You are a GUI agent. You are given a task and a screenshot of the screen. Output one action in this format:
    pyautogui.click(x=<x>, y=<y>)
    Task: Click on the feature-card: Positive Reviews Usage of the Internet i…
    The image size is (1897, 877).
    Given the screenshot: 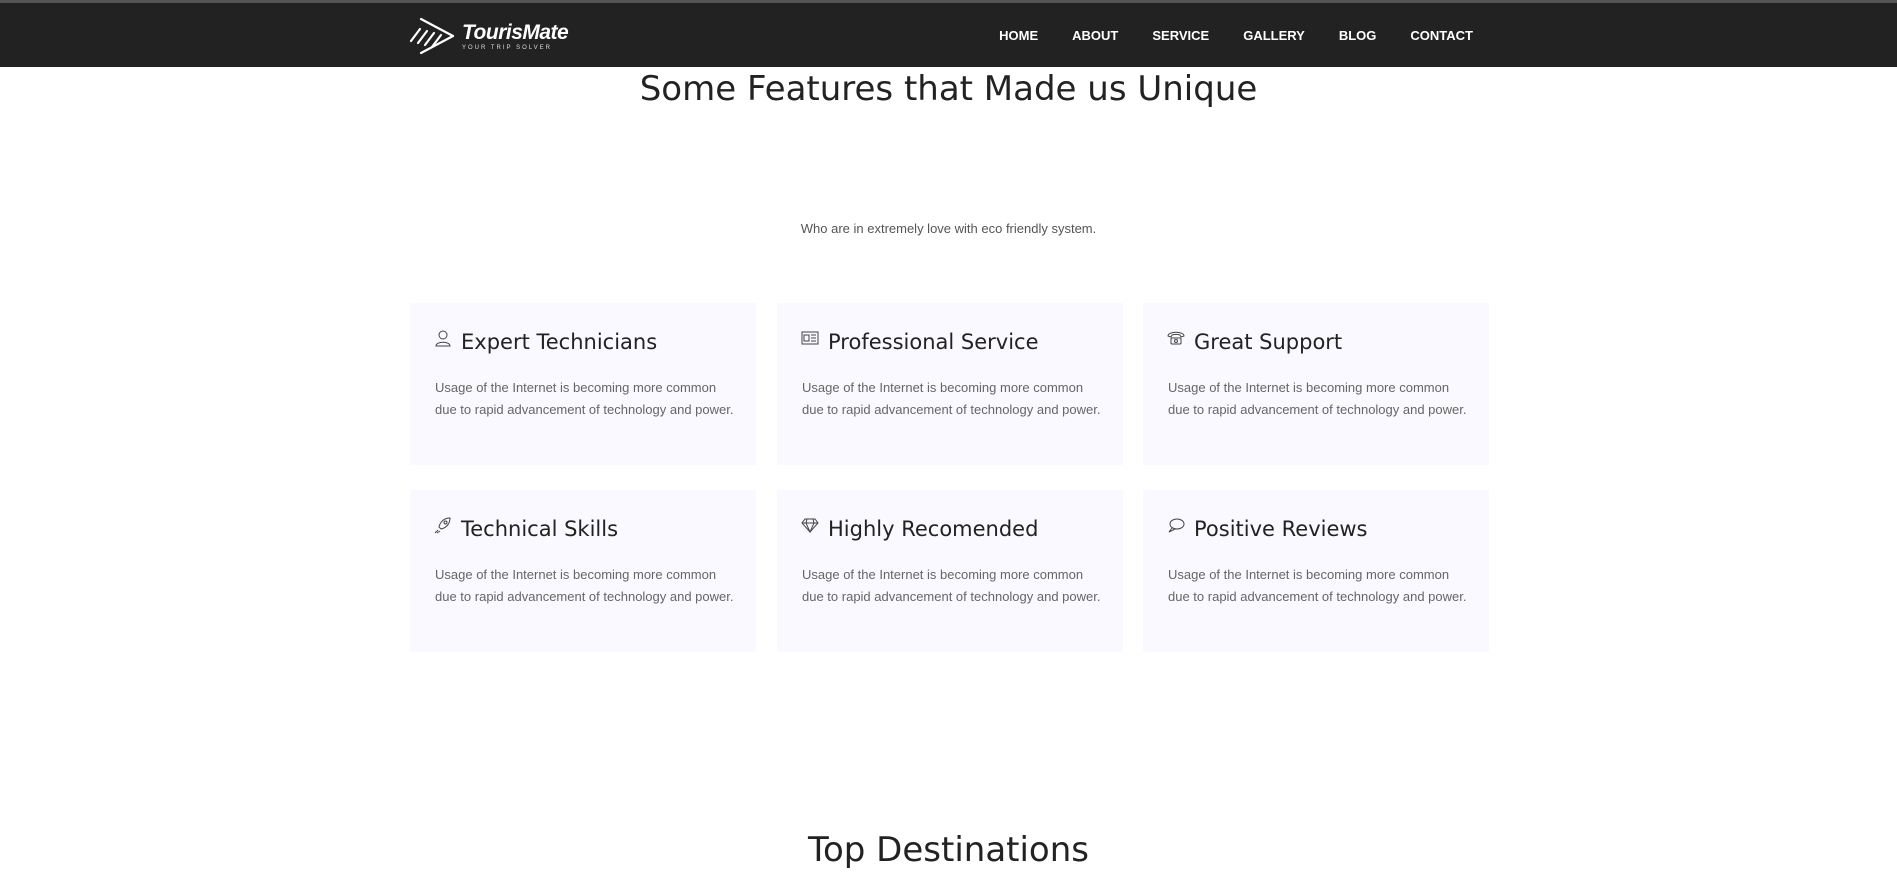 What is the action you would take?
    pyautogui.click(x=1316, y=571)
    